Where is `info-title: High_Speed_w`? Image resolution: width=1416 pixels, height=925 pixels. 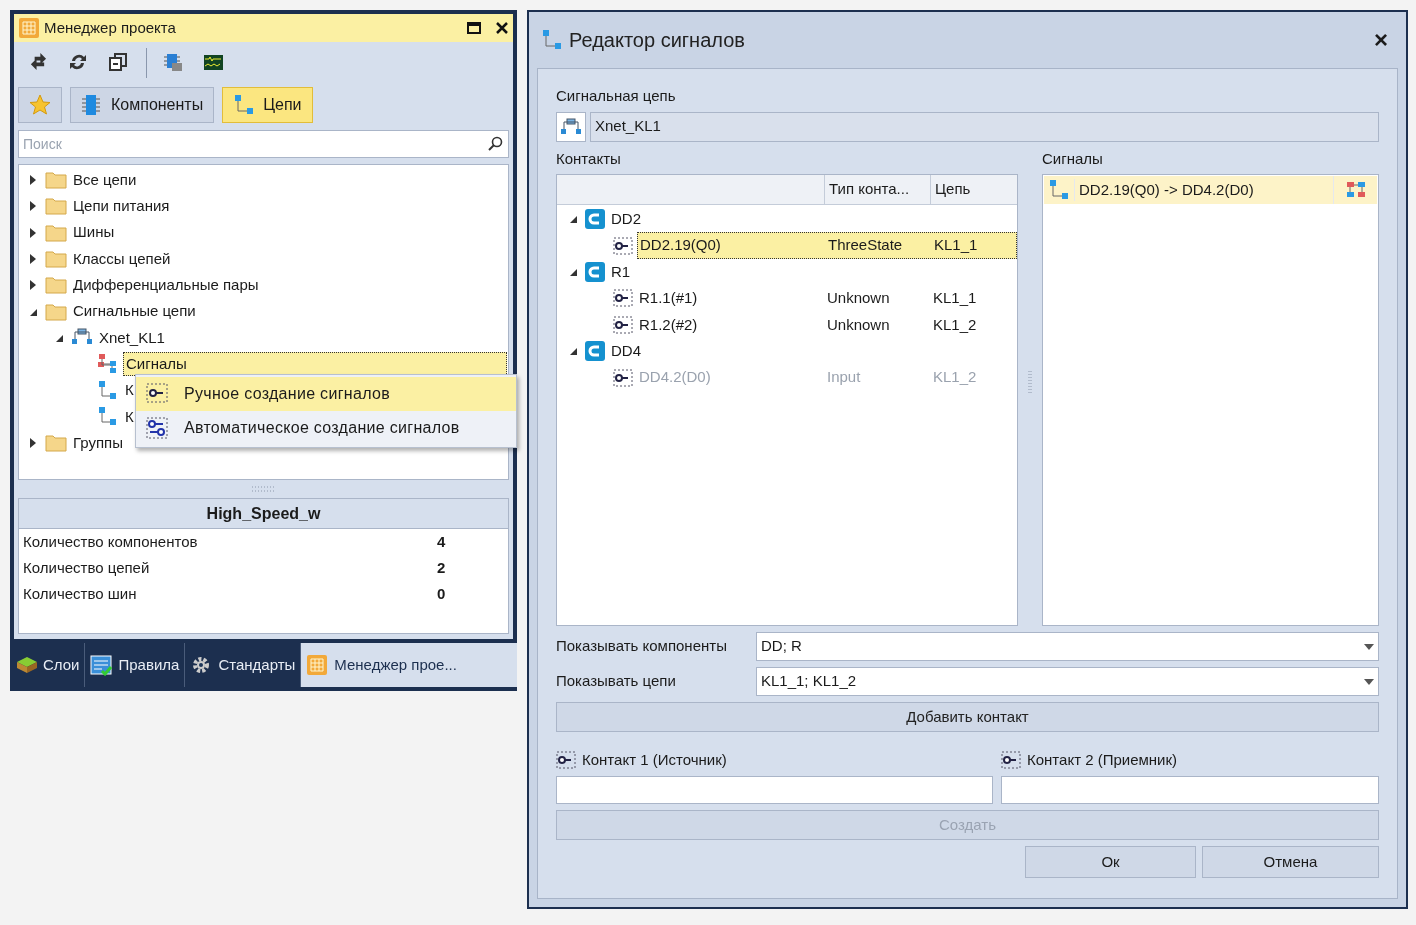 info-title: High_Speed_w is located at coordinates (263, 514).